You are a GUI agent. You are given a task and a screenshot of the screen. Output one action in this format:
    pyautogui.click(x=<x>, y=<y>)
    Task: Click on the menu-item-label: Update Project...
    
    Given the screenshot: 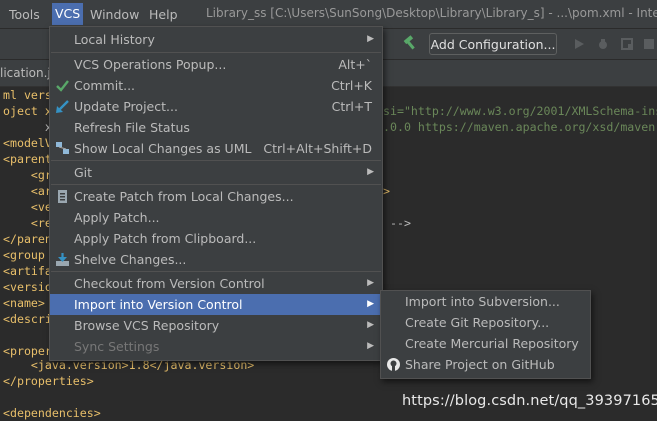 What is the action you would take?
    pyautogui.click(x=126, y=106)
    